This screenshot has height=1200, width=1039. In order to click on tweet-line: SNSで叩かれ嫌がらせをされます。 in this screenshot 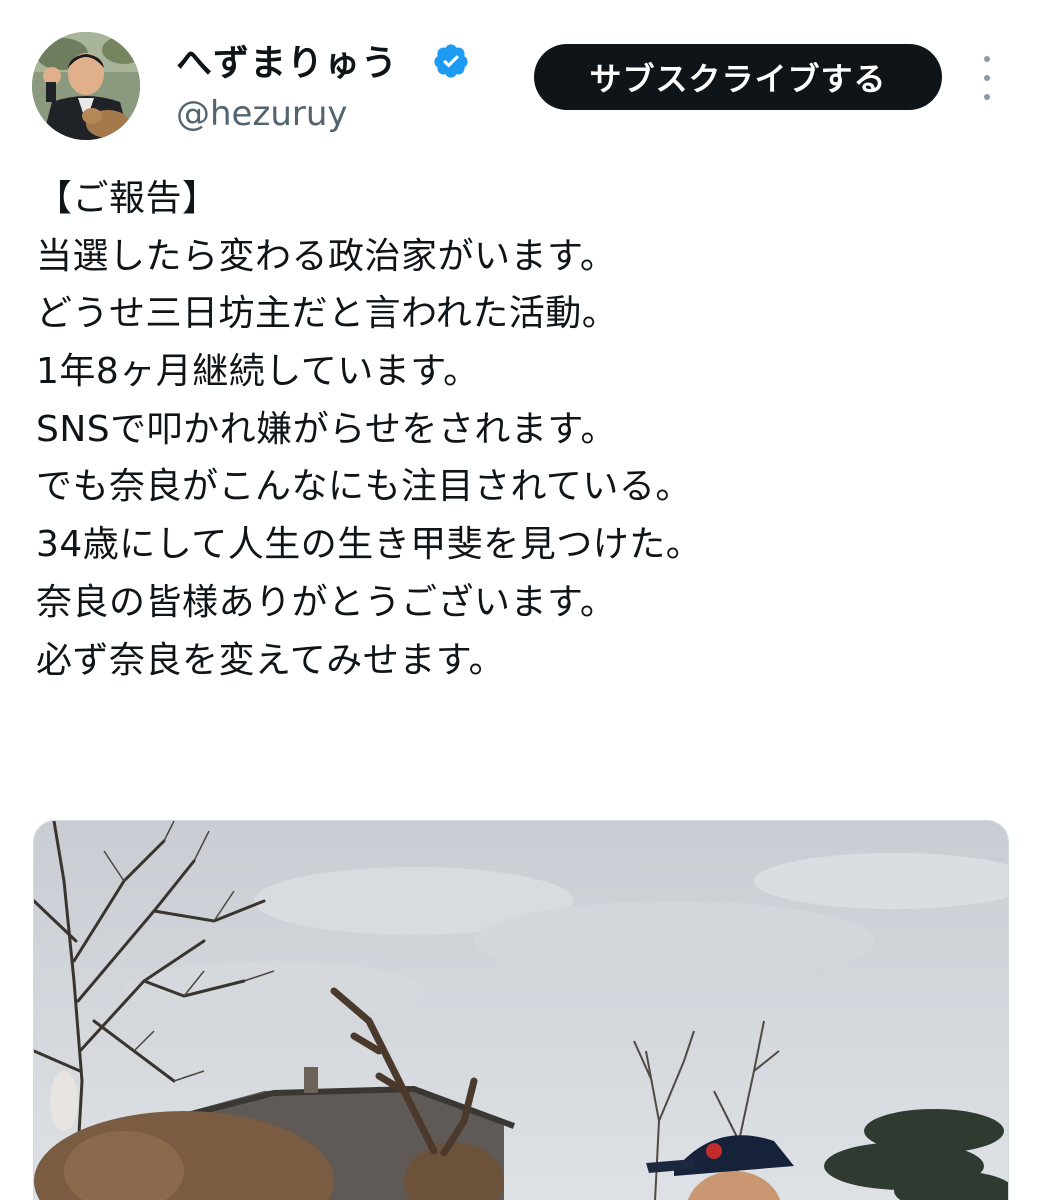, I will do `click(326, 429)`.